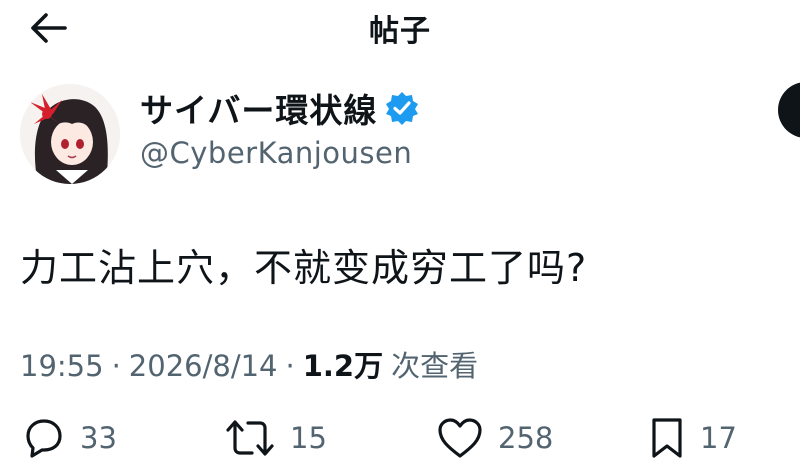 This screenshot has width=800, height=463. I want to click on views-count: 1.2万, so click(343, 364).